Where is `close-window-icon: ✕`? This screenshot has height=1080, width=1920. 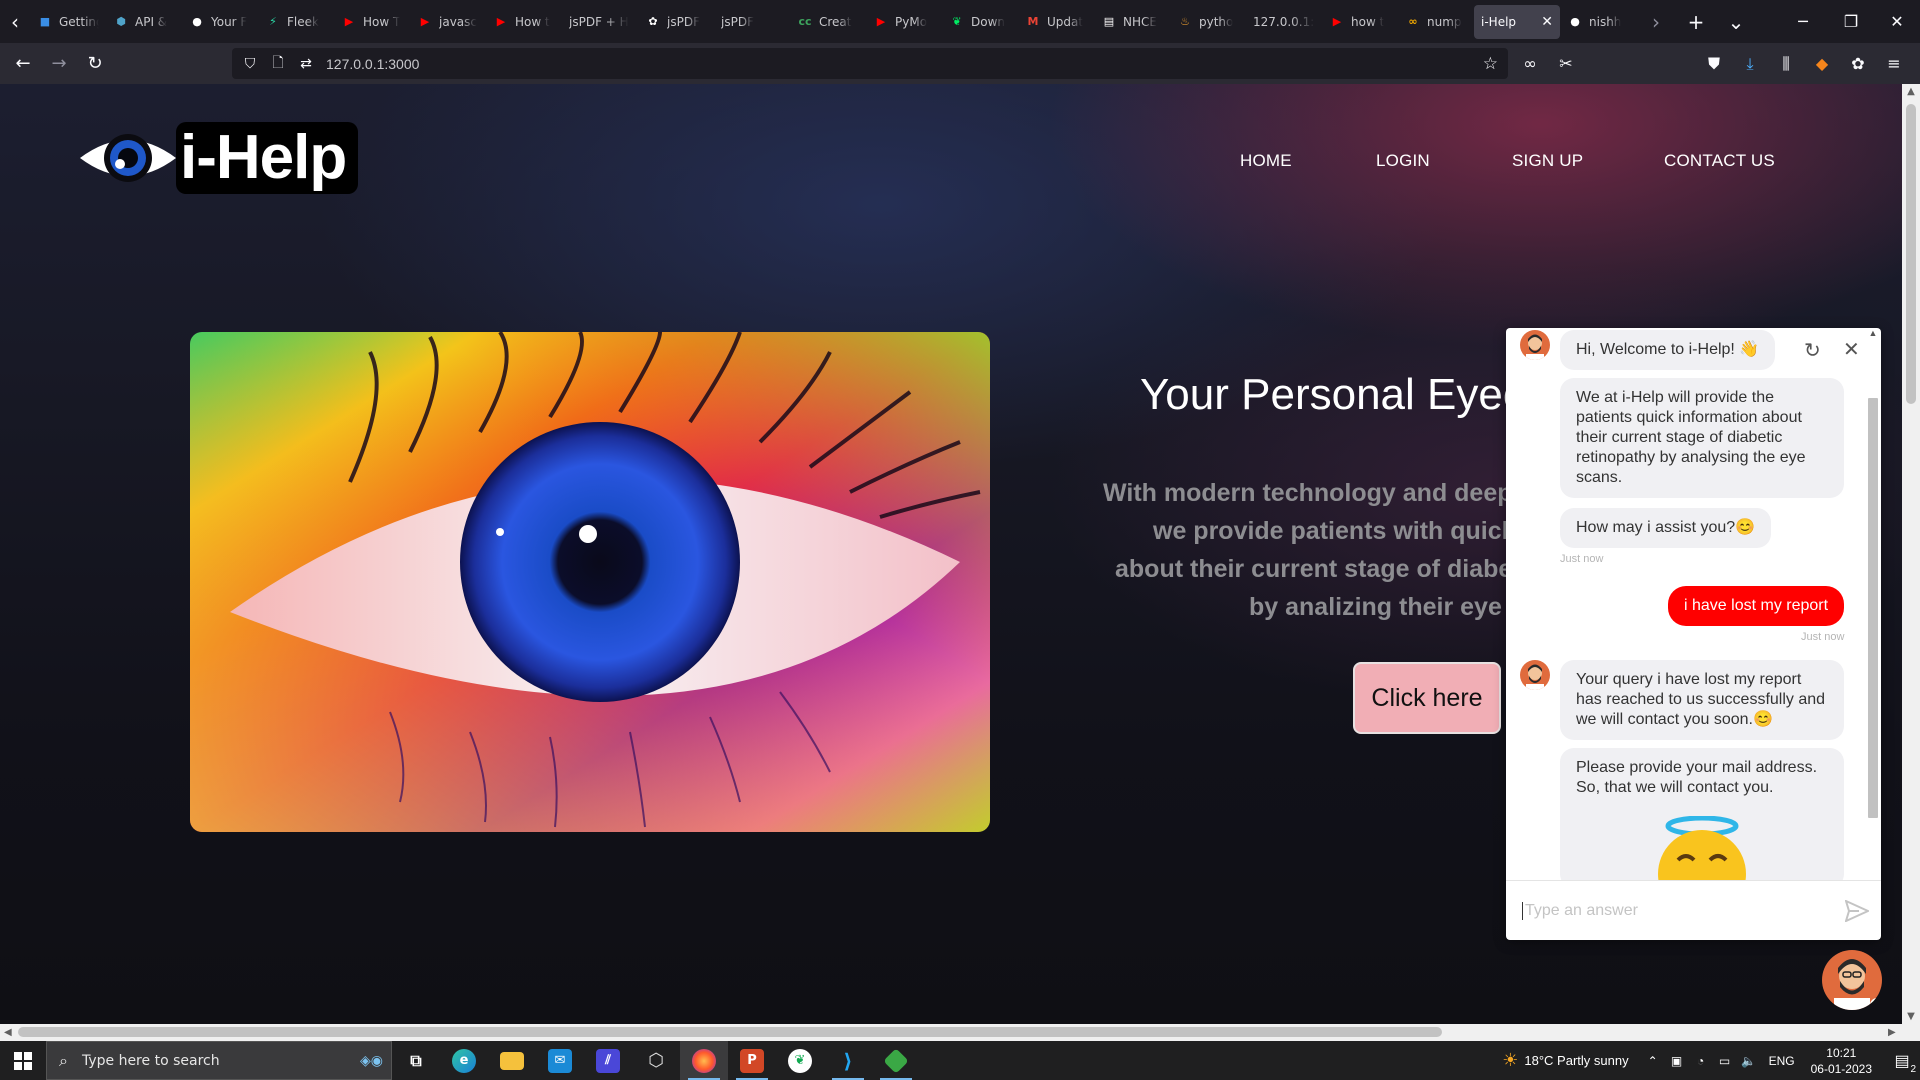 close-window-icon: ✕ is located at coordinates (1897, 21).